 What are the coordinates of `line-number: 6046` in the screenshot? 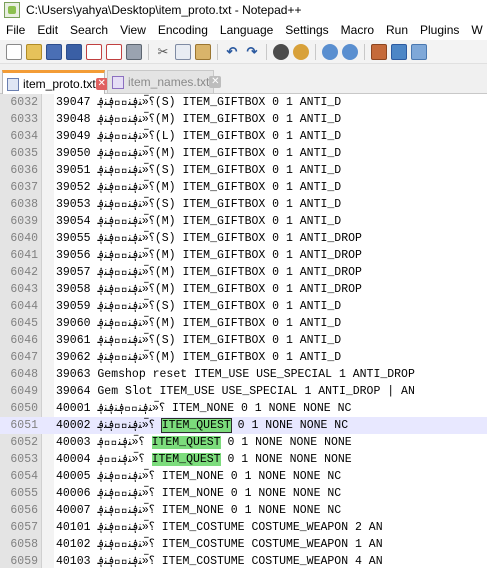 It's located at (24, 340).